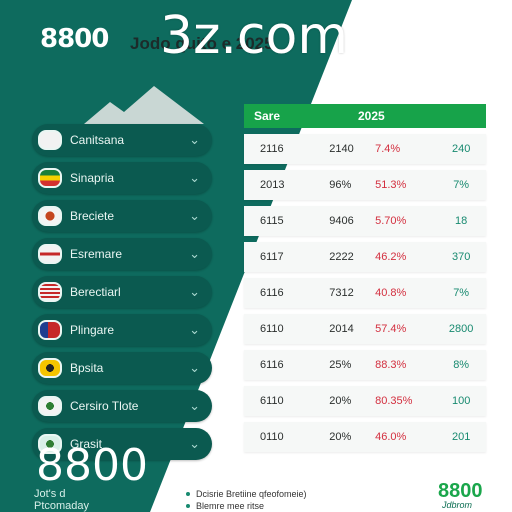 Image resolution: width=512 pixels, height=512 pixels. What do you see at coordinates (95, 292) in the screenshot?
I see `sidebar-item-label: Berectiarl` at bounding box center [95, 292].